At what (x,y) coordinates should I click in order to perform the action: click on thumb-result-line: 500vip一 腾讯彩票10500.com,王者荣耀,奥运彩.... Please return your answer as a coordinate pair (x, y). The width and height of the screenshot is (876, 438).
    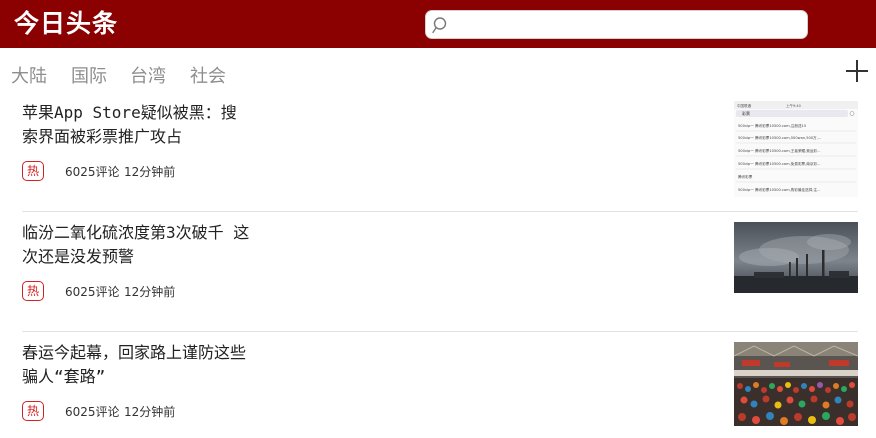
    Looking at the image, I should click on (779, 150).